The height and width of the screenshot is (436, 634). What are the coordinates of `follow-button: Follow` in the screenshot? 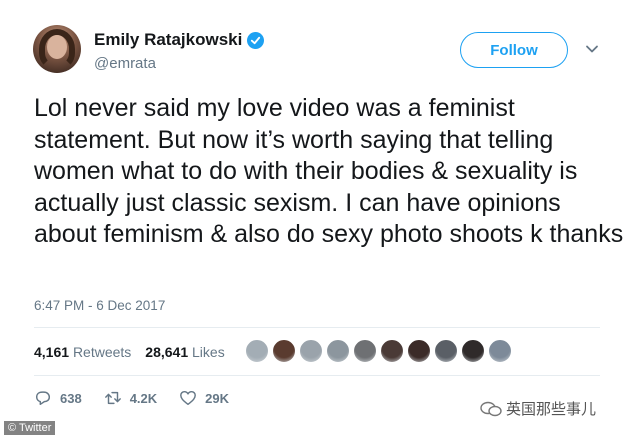 It's located at (514, 50).